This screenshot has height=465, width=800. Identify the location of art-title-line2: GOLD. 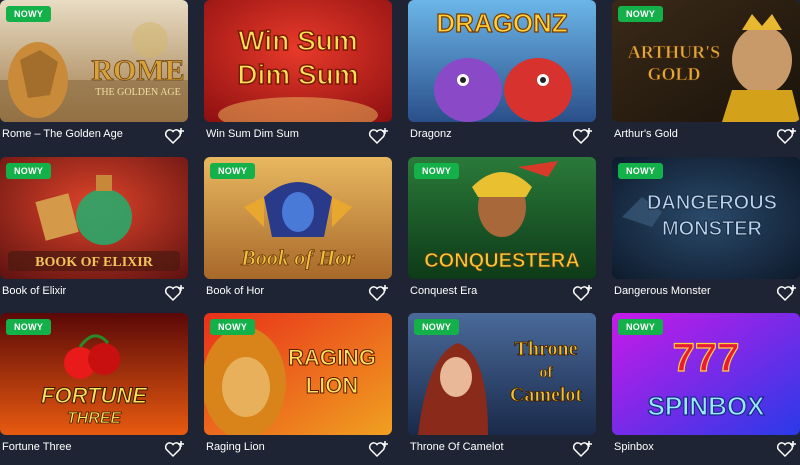
(673, 74).